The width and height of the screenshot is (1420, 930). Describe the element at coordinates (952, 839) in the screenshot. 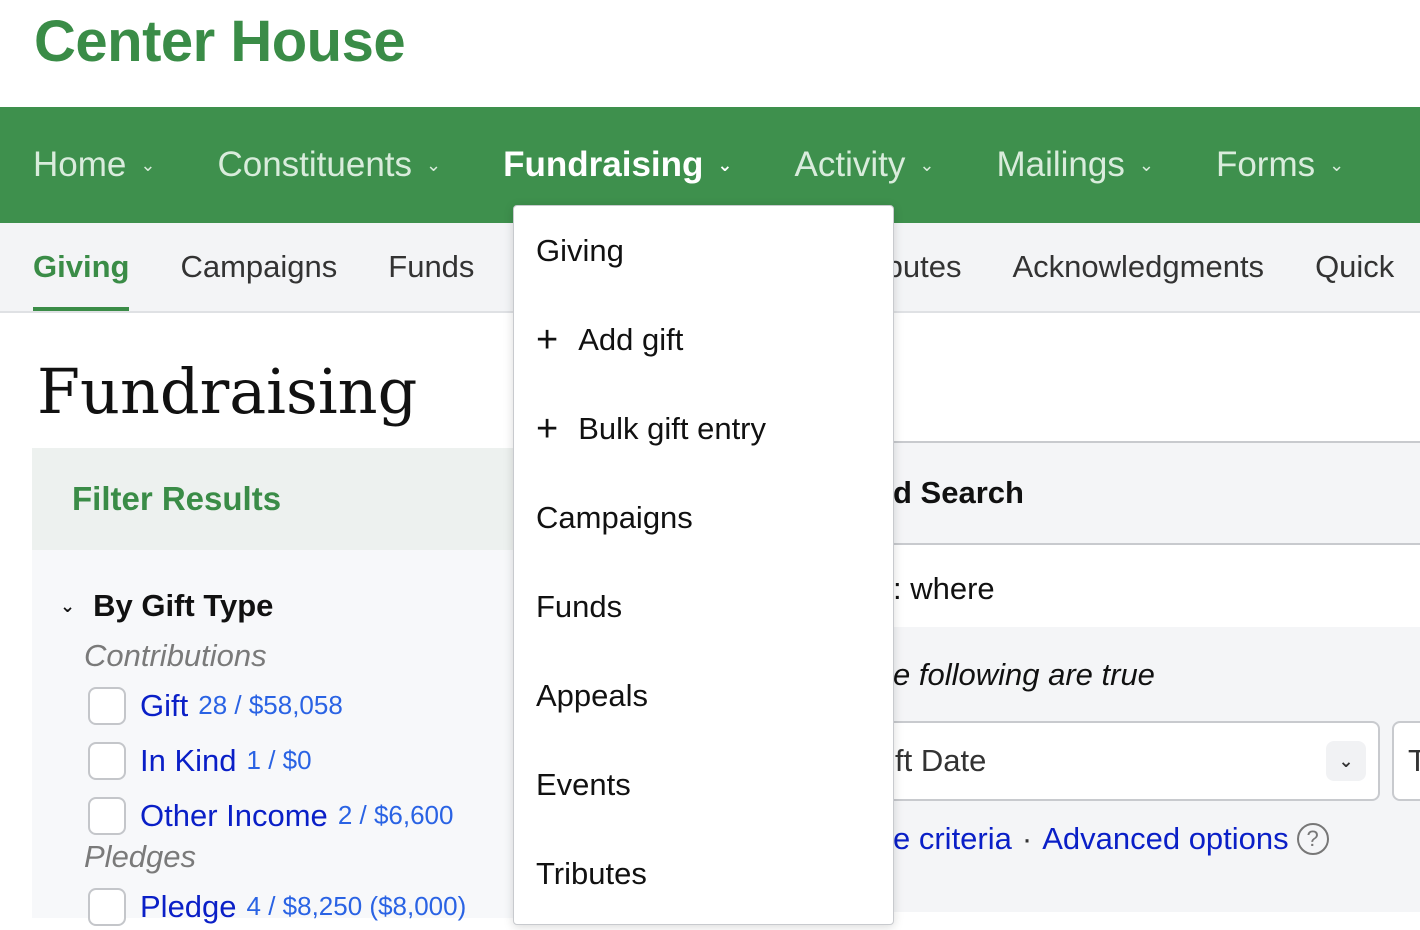

I see `criteria-link: e criteria` at that location.